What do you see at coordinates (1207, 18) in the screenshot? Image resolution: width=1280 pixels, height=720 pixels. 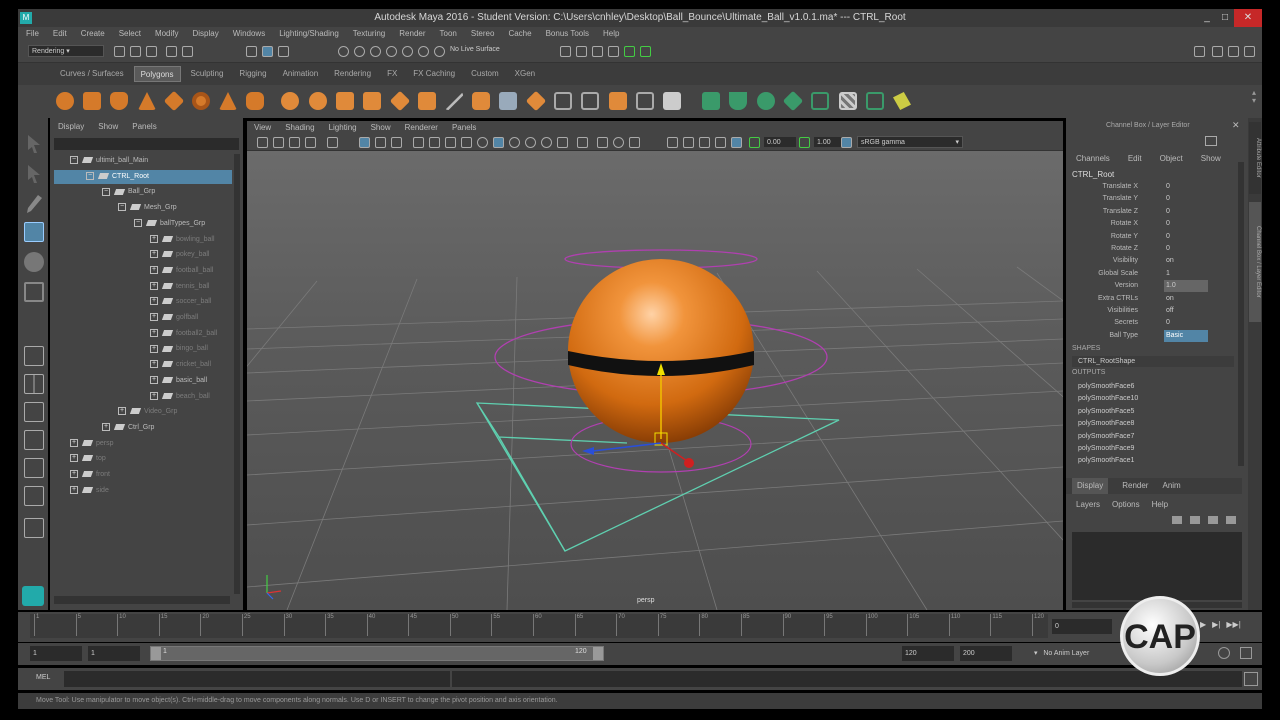 I see `minimize-button: _` at bounding box center [1207, 18].